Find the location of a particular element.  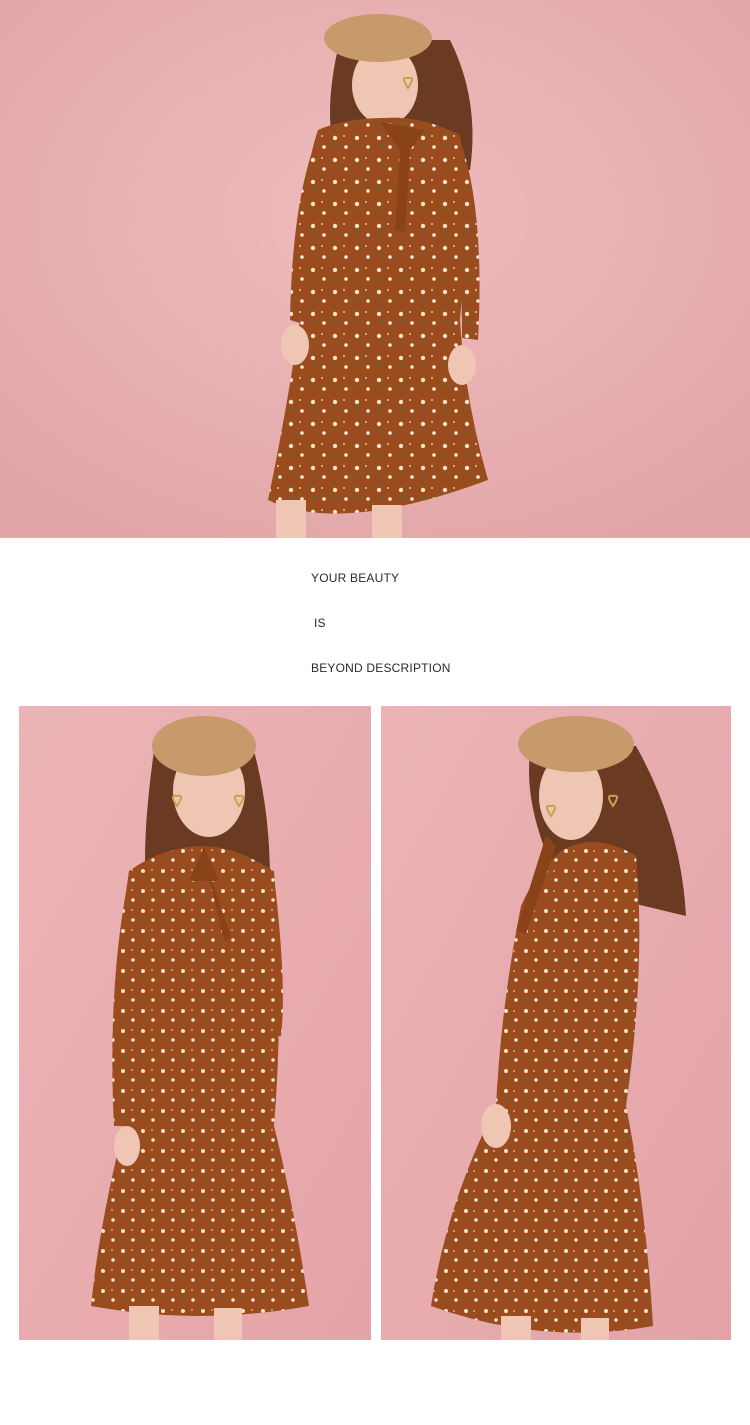

caption-your-beauty: YOUR BEAUTY is located at coordinates (355, 578).